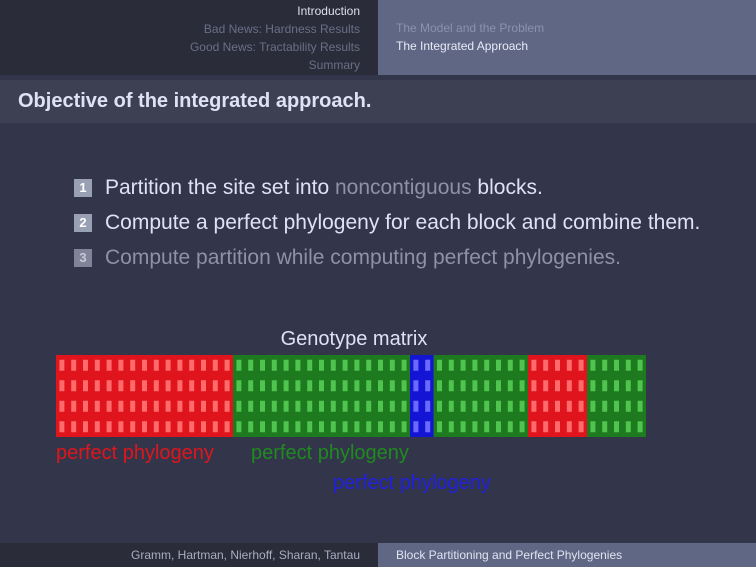 The width and height of the screenshot is (756, 567). I want to click on label-green-phylogeny: perfect phylogeny, so click(330, 453).